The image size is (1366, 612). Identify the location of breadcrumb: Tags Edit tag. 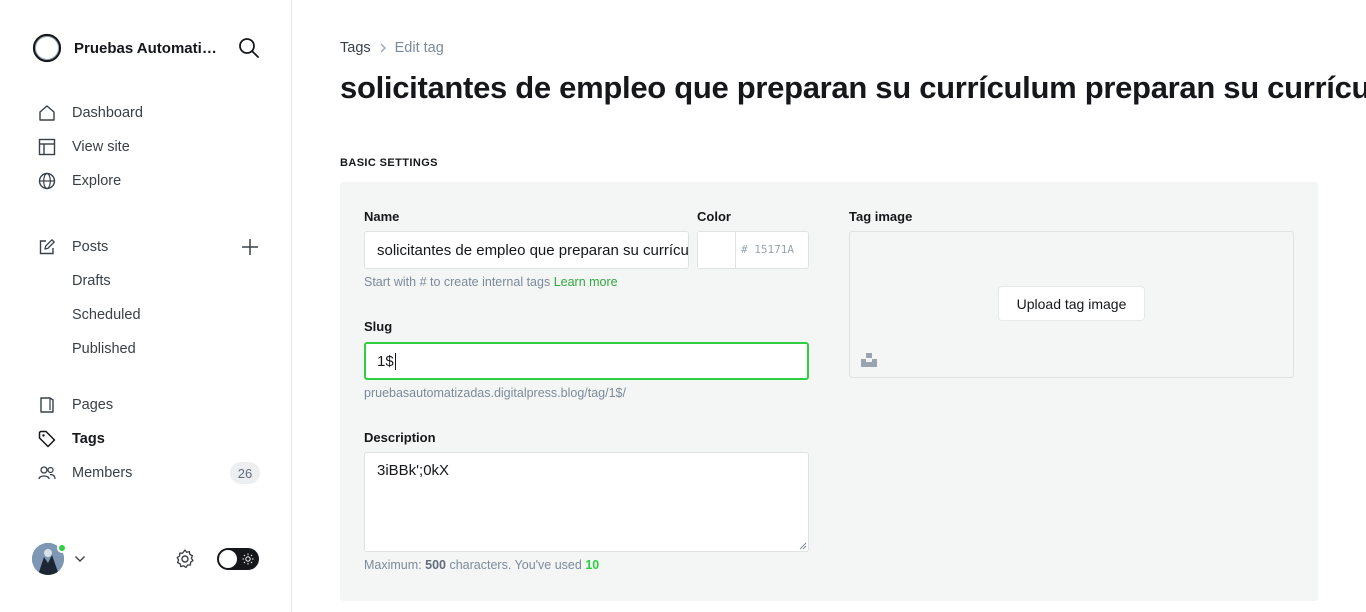
(392, 48).